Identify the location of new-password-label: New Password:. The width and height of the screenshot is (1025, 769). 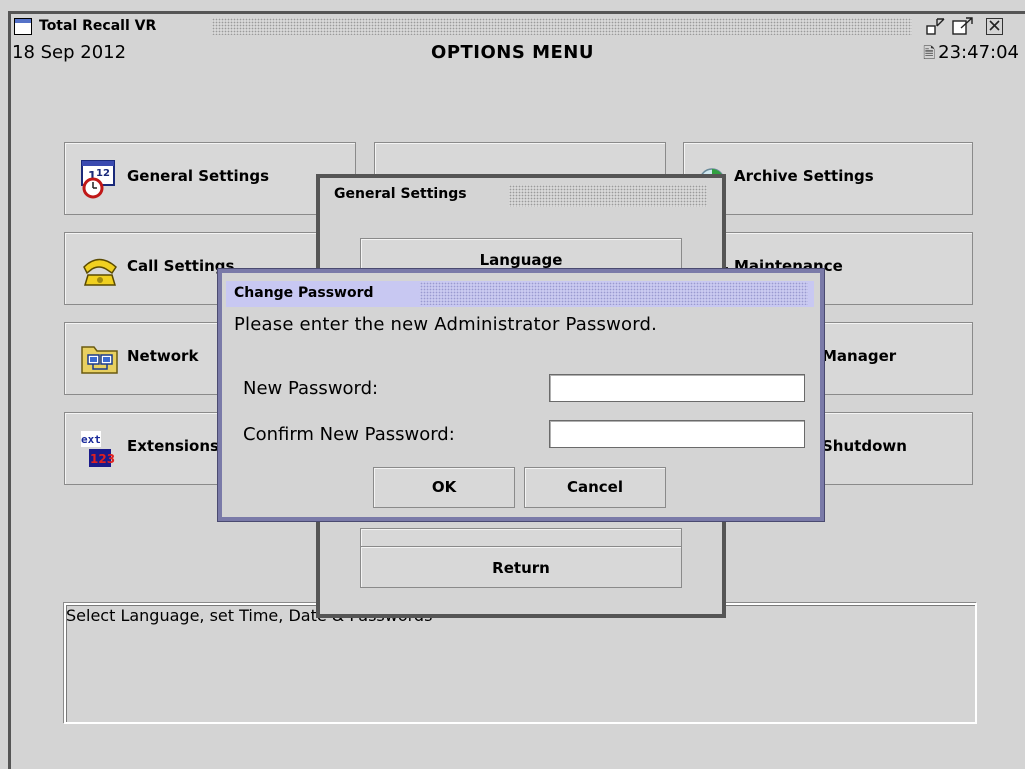
(311, 388).